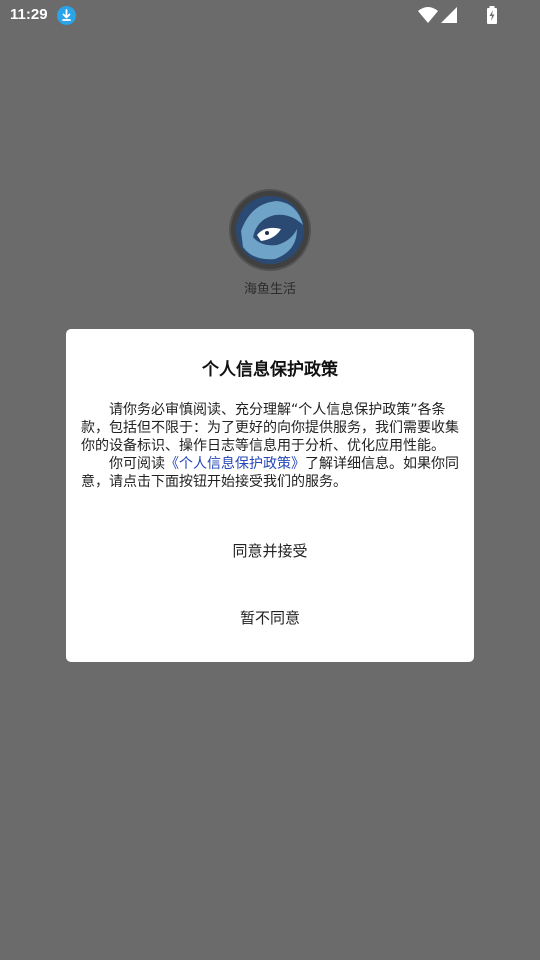 Image resolution: width=540 pixels, height=960 pixels. What do you see at coordinates (269, 289) in the screenshot?
I see `app-name: 海鱼生活` at bounding box center [269, 289].